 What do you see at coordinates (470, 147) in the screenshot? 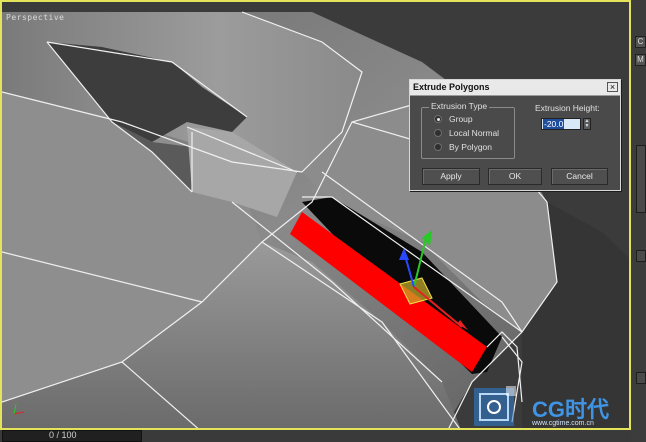
I see `radio-label: By Polygon` at bounding box center [470, 147].